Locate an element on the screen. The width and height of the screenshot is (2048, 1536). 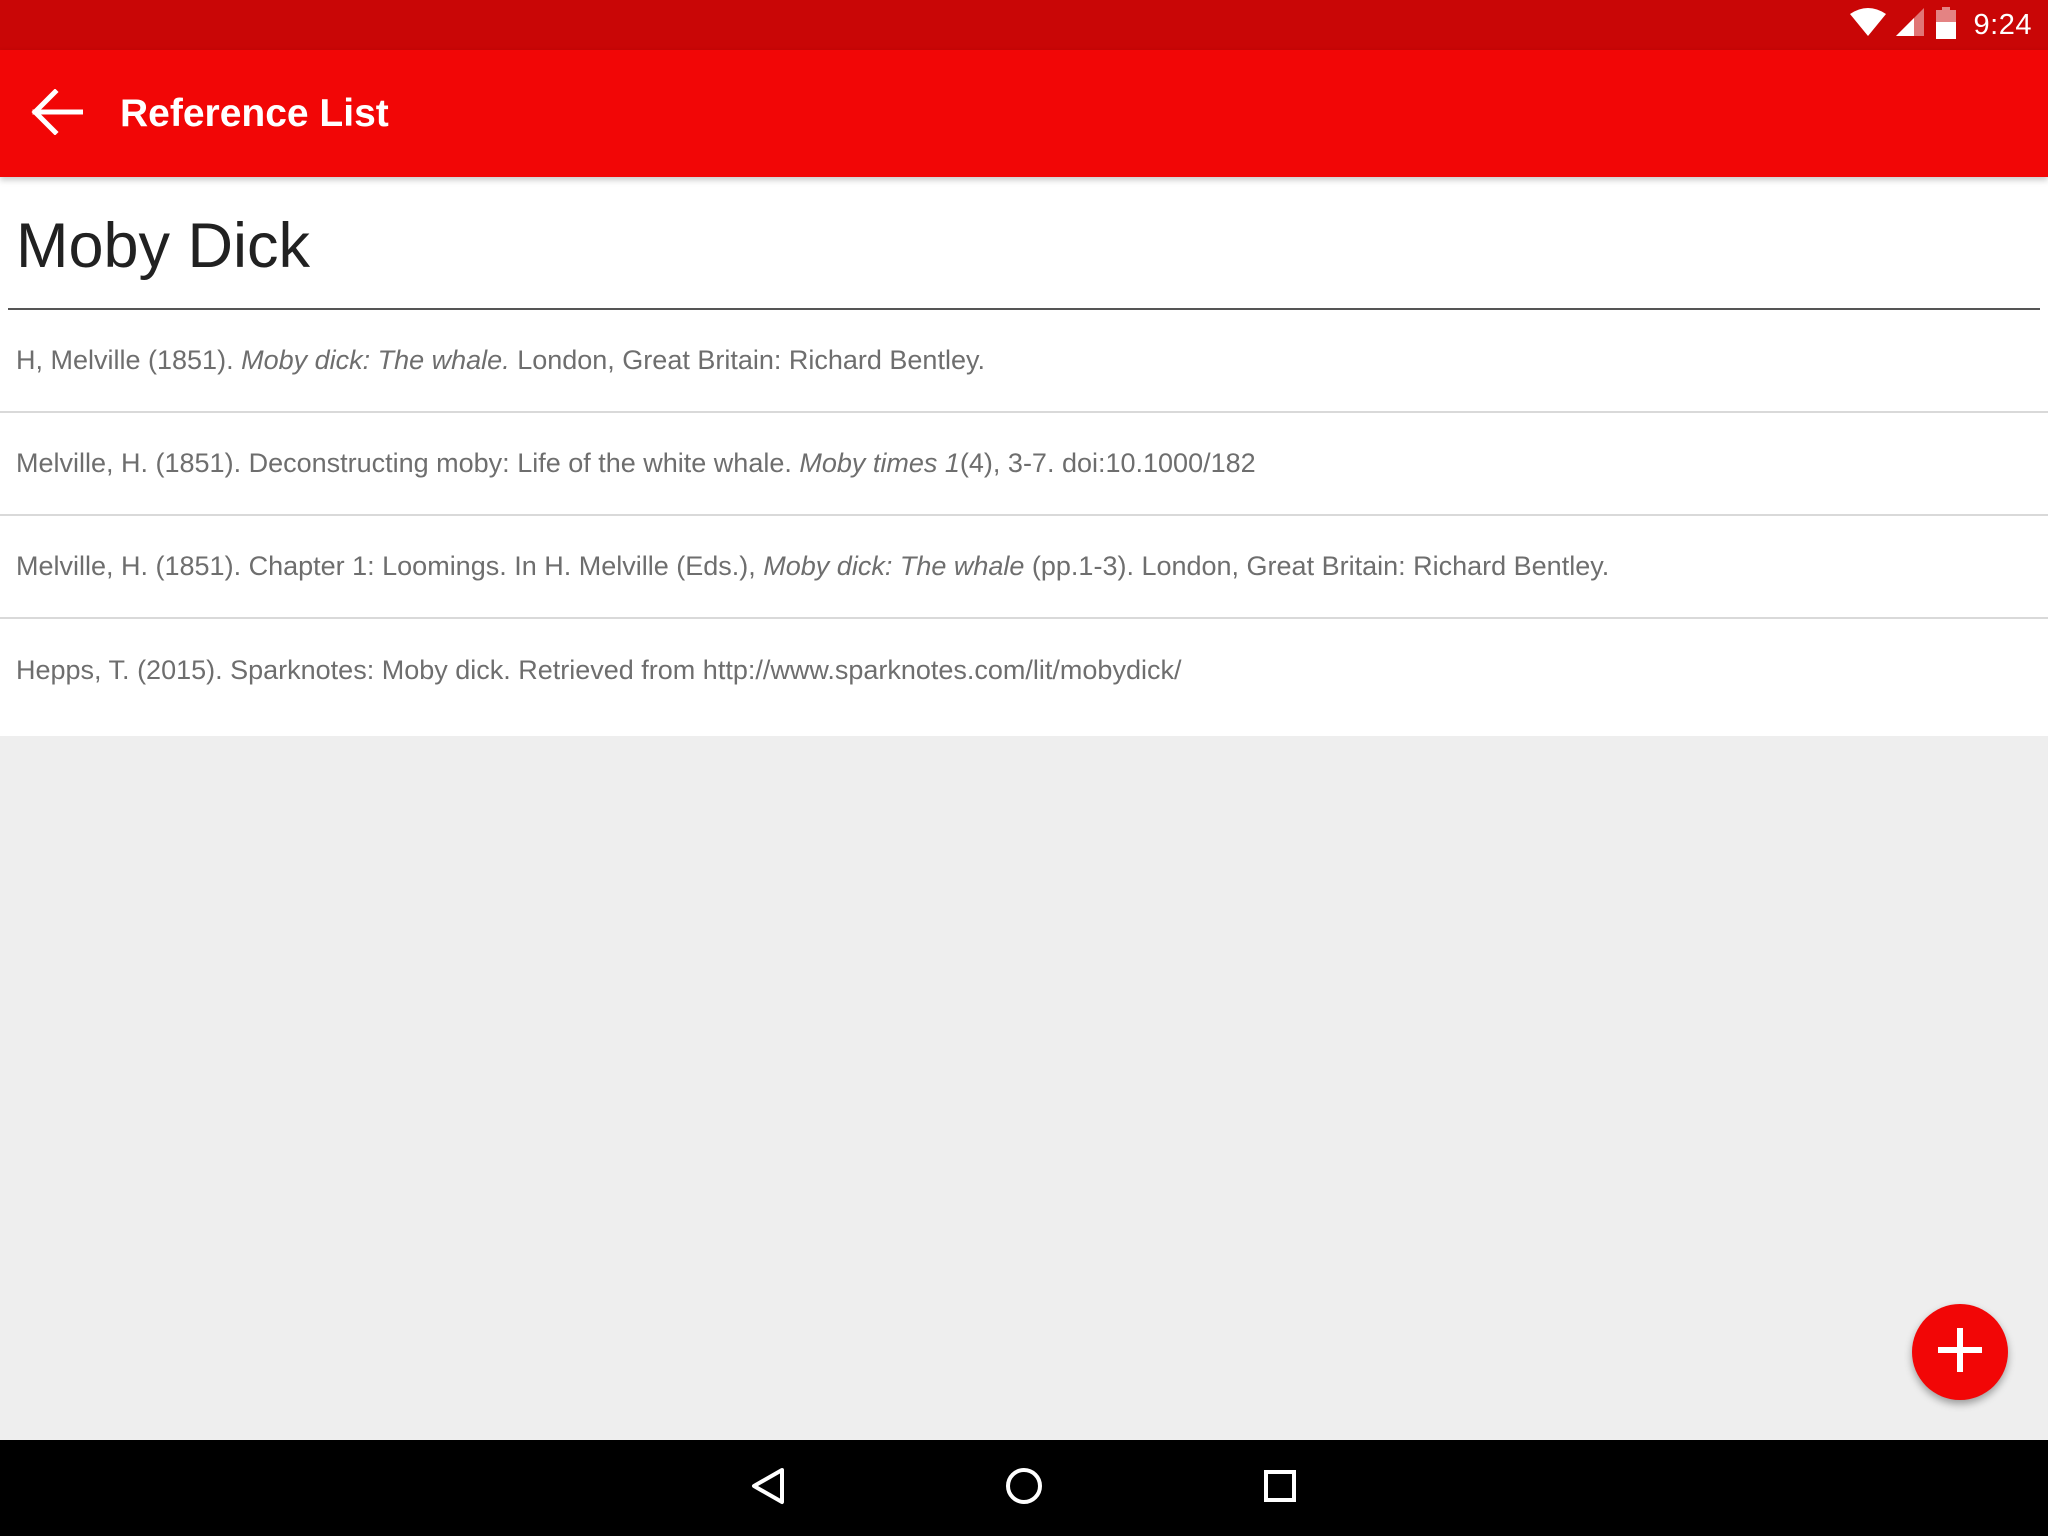
app-bar: Reference List is located at coordinates (1024, 113).